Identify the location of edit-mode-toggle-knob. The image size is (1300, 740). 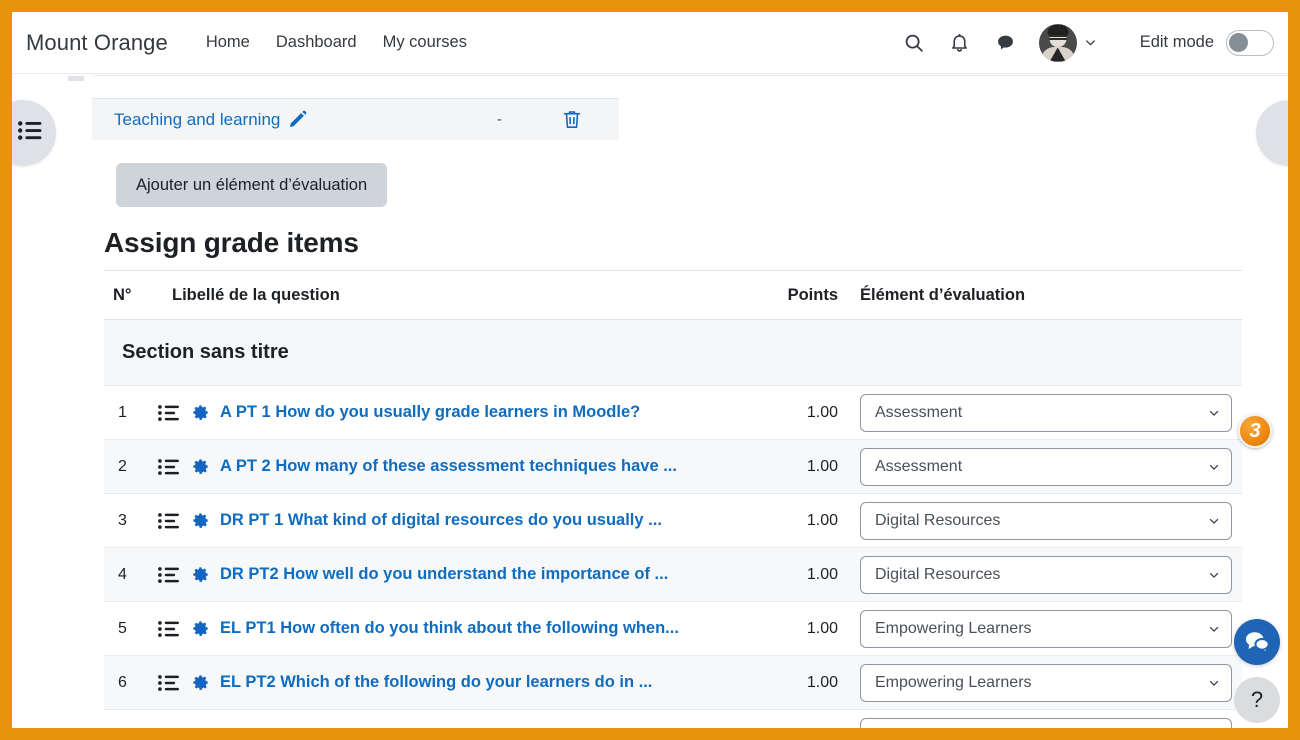
(1238, 42).